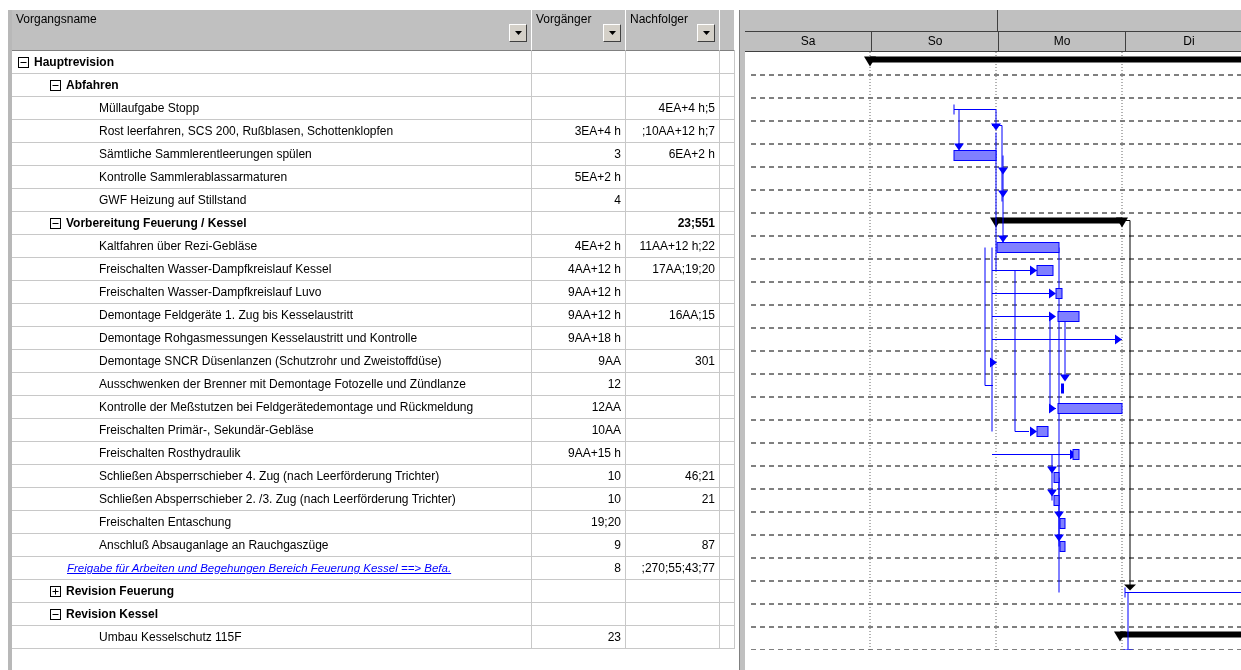 The height and width of the screenshot is (670, 1241). What do you see at coordinates (92, 85) in the screenshot?
I see `summary-task-name: Abfahren` at bounding box center [92, 85].